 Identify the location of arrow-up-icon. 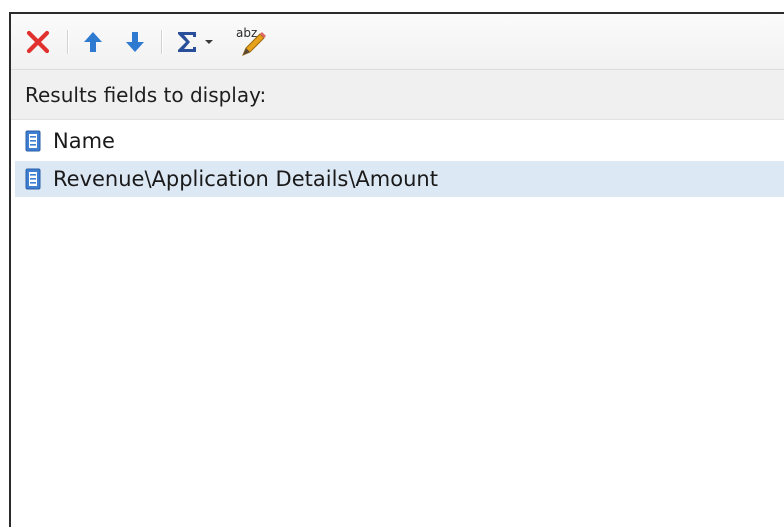
(93, 42).